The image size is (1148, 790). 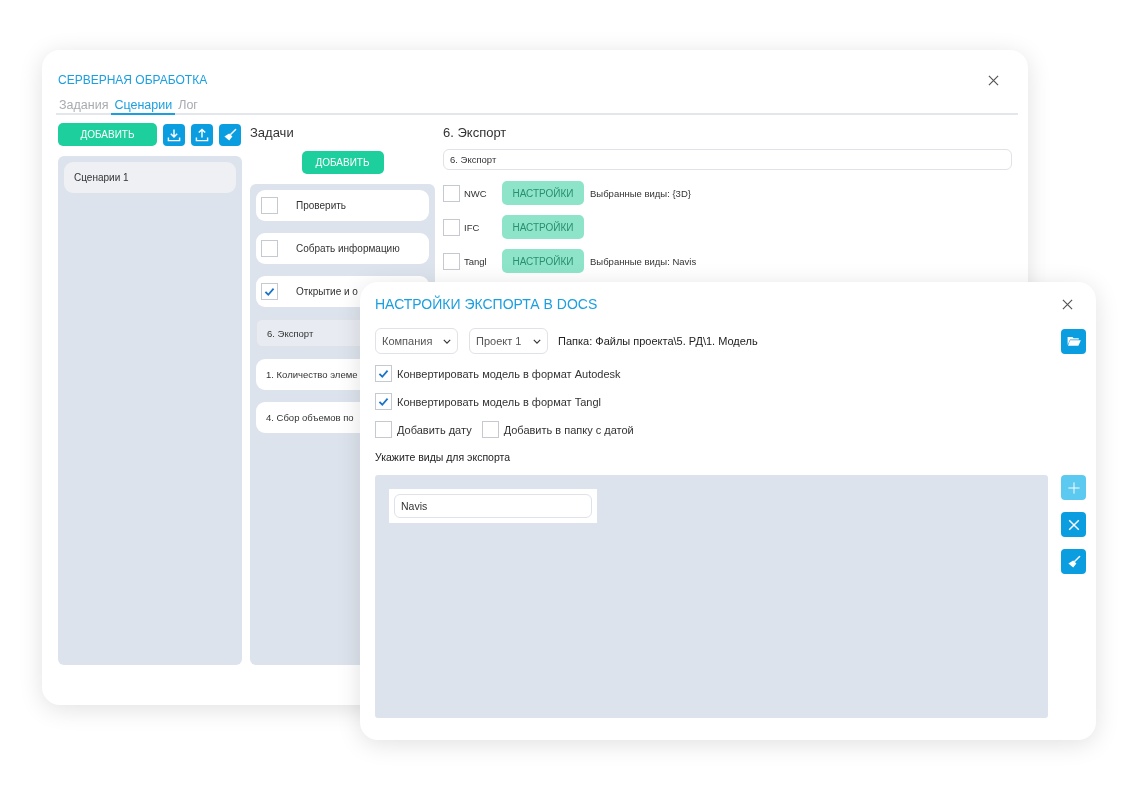 What do you see at coordinates (1073, 341) in the screenshot?
I see `folder-button` at bounding box center [1073, 341].